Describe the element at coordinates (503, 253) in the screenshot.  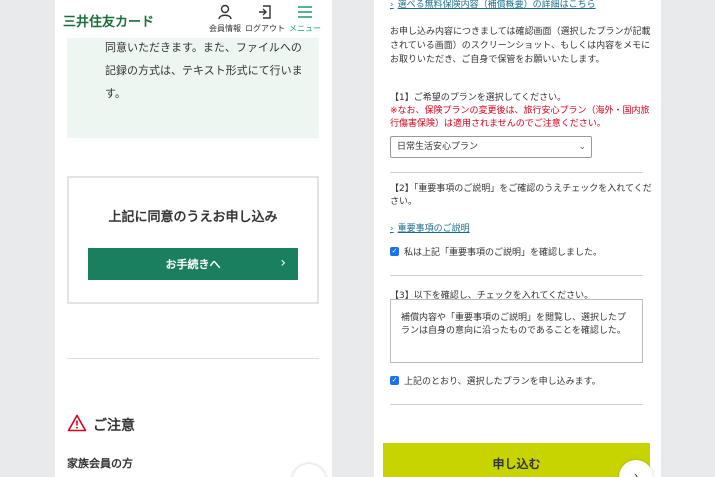
I see `confirm-important-label: 私は上記「重要事項のご説明」を確認しました。` at that location.